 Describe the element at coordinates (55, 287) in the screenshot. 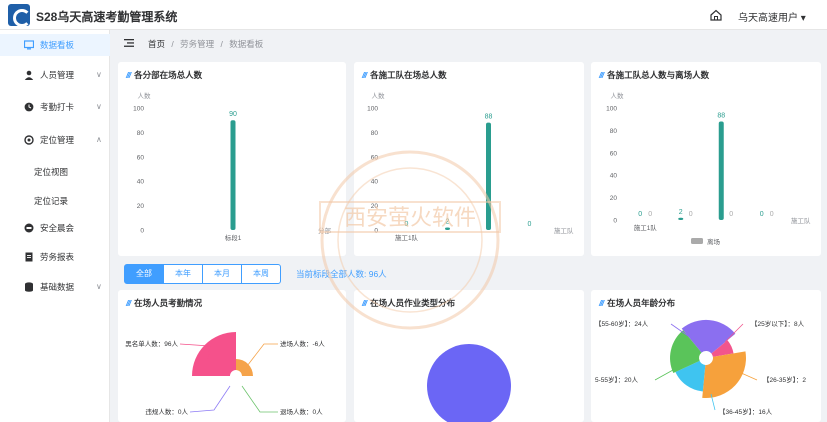

I see `sidebar-item-base-data: 基础数据 ∨` at that location.